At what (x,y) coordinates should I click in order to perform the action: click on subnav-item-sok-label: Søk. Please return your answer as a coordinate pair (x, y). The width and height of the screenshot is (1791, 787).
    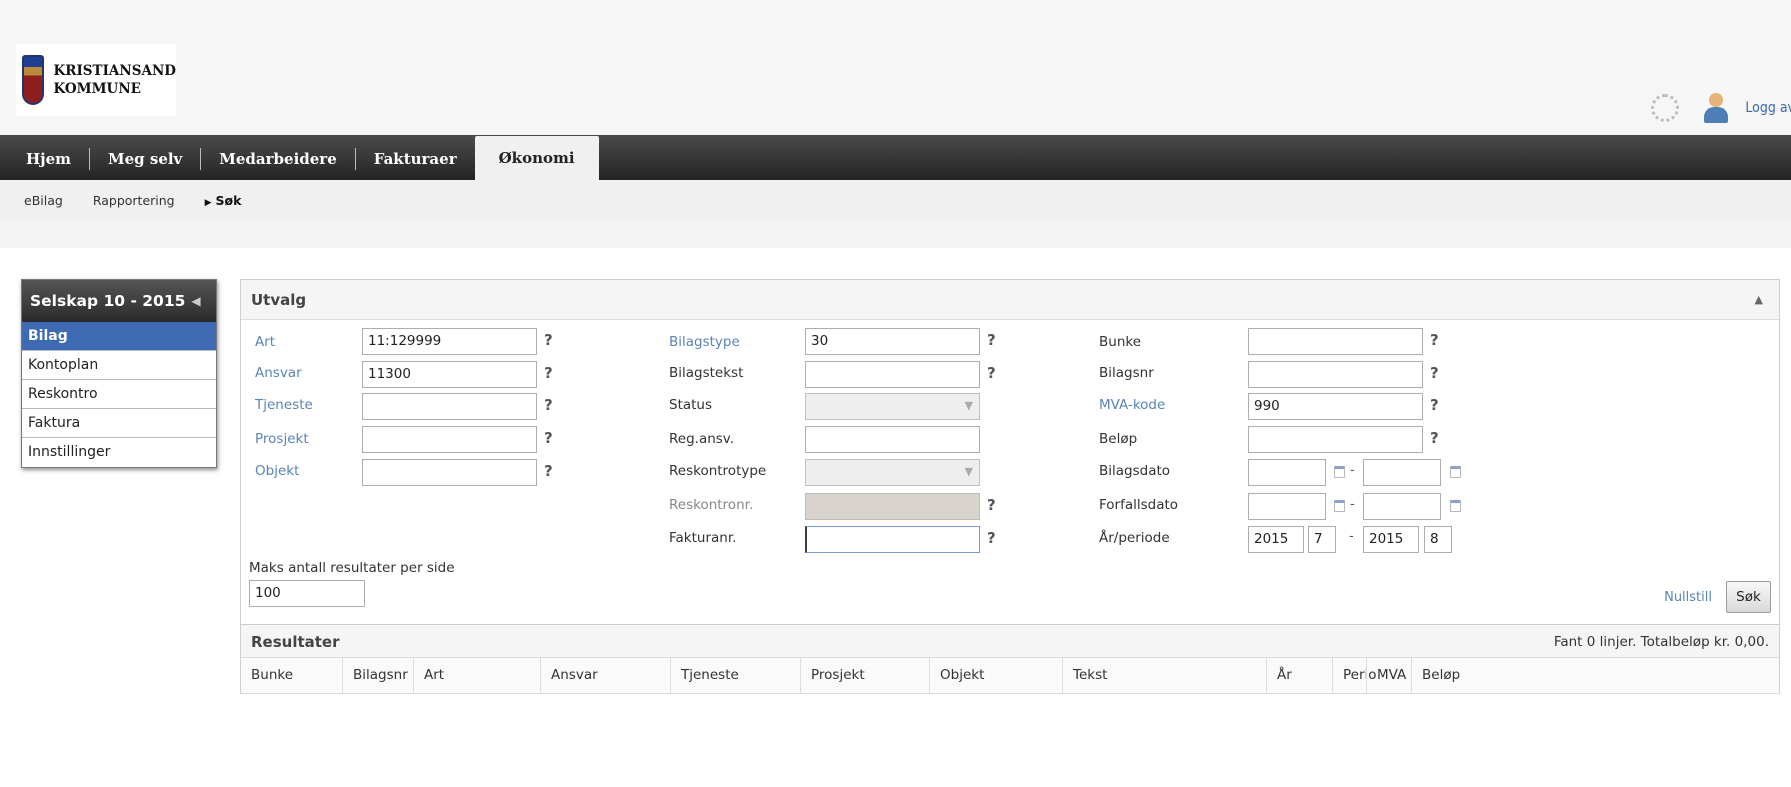
    Looking at the image, I should click on (228, 200).